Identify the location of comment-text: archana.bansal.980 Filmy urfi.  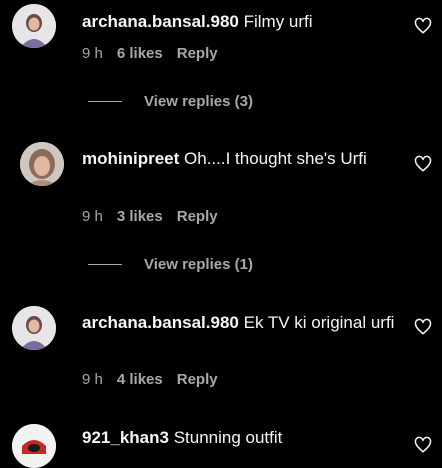
(240, 21).